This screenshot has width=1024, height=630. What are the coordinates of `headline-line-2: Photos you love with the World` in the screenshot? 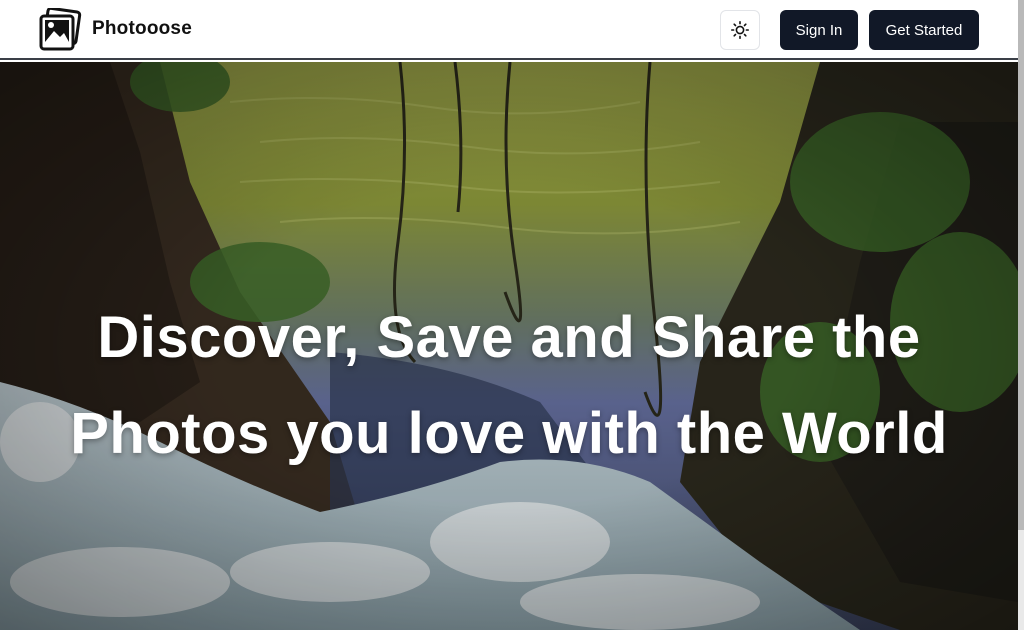 It's located at (509, 433).